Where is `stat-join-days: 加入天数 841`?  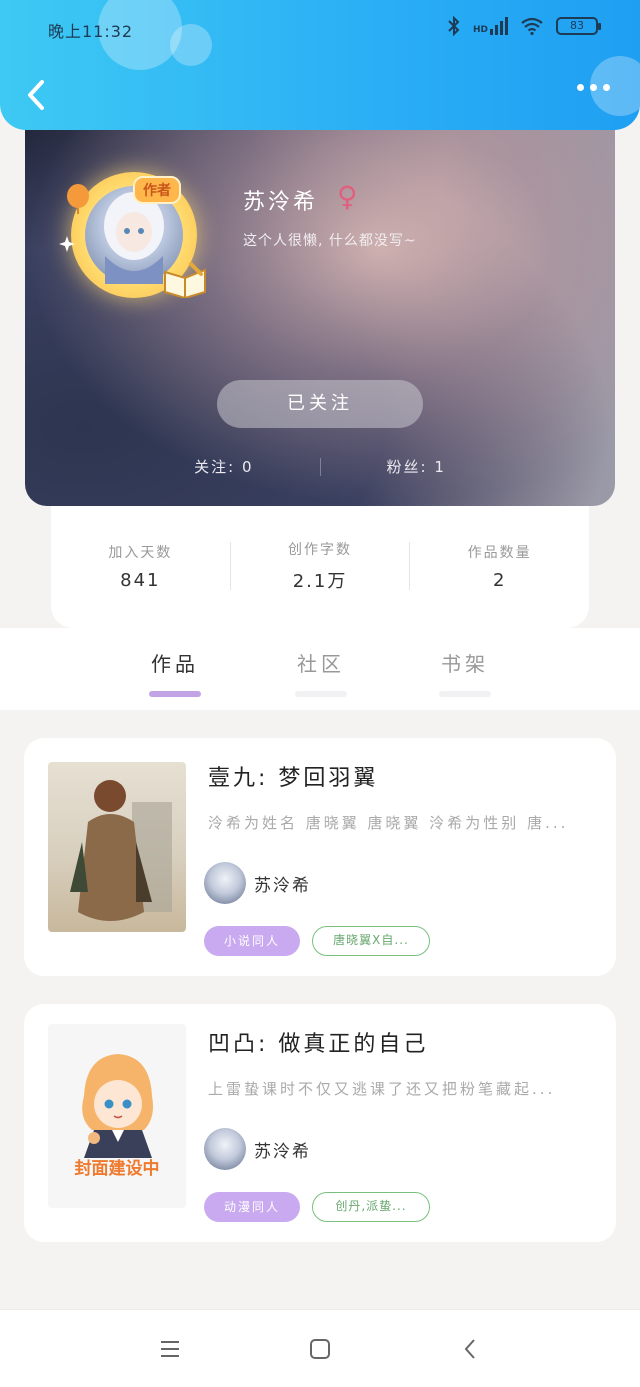
stat-join-days: 加入天数 841 is located at coordinates (140, 566).